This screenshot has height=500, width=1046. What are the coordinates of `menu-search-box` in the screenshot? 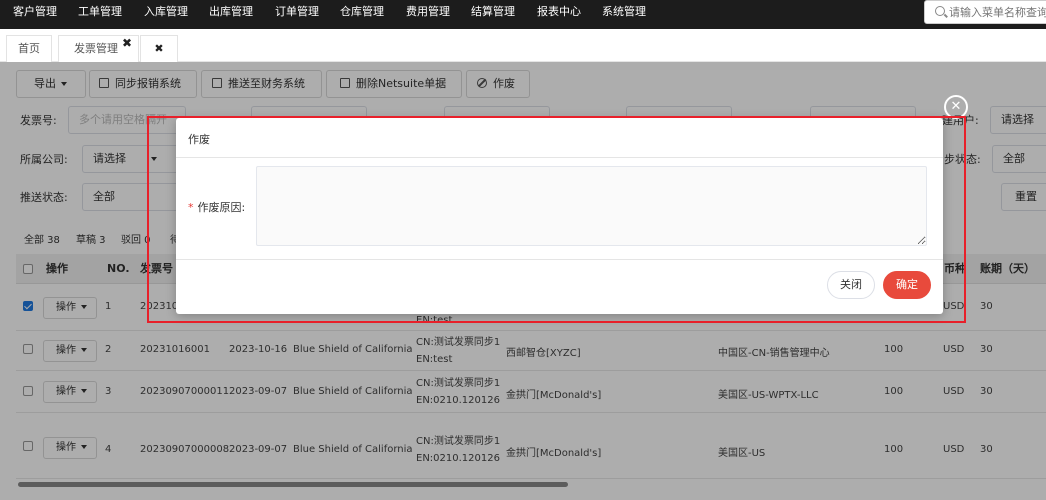 It's located at (985, 12).